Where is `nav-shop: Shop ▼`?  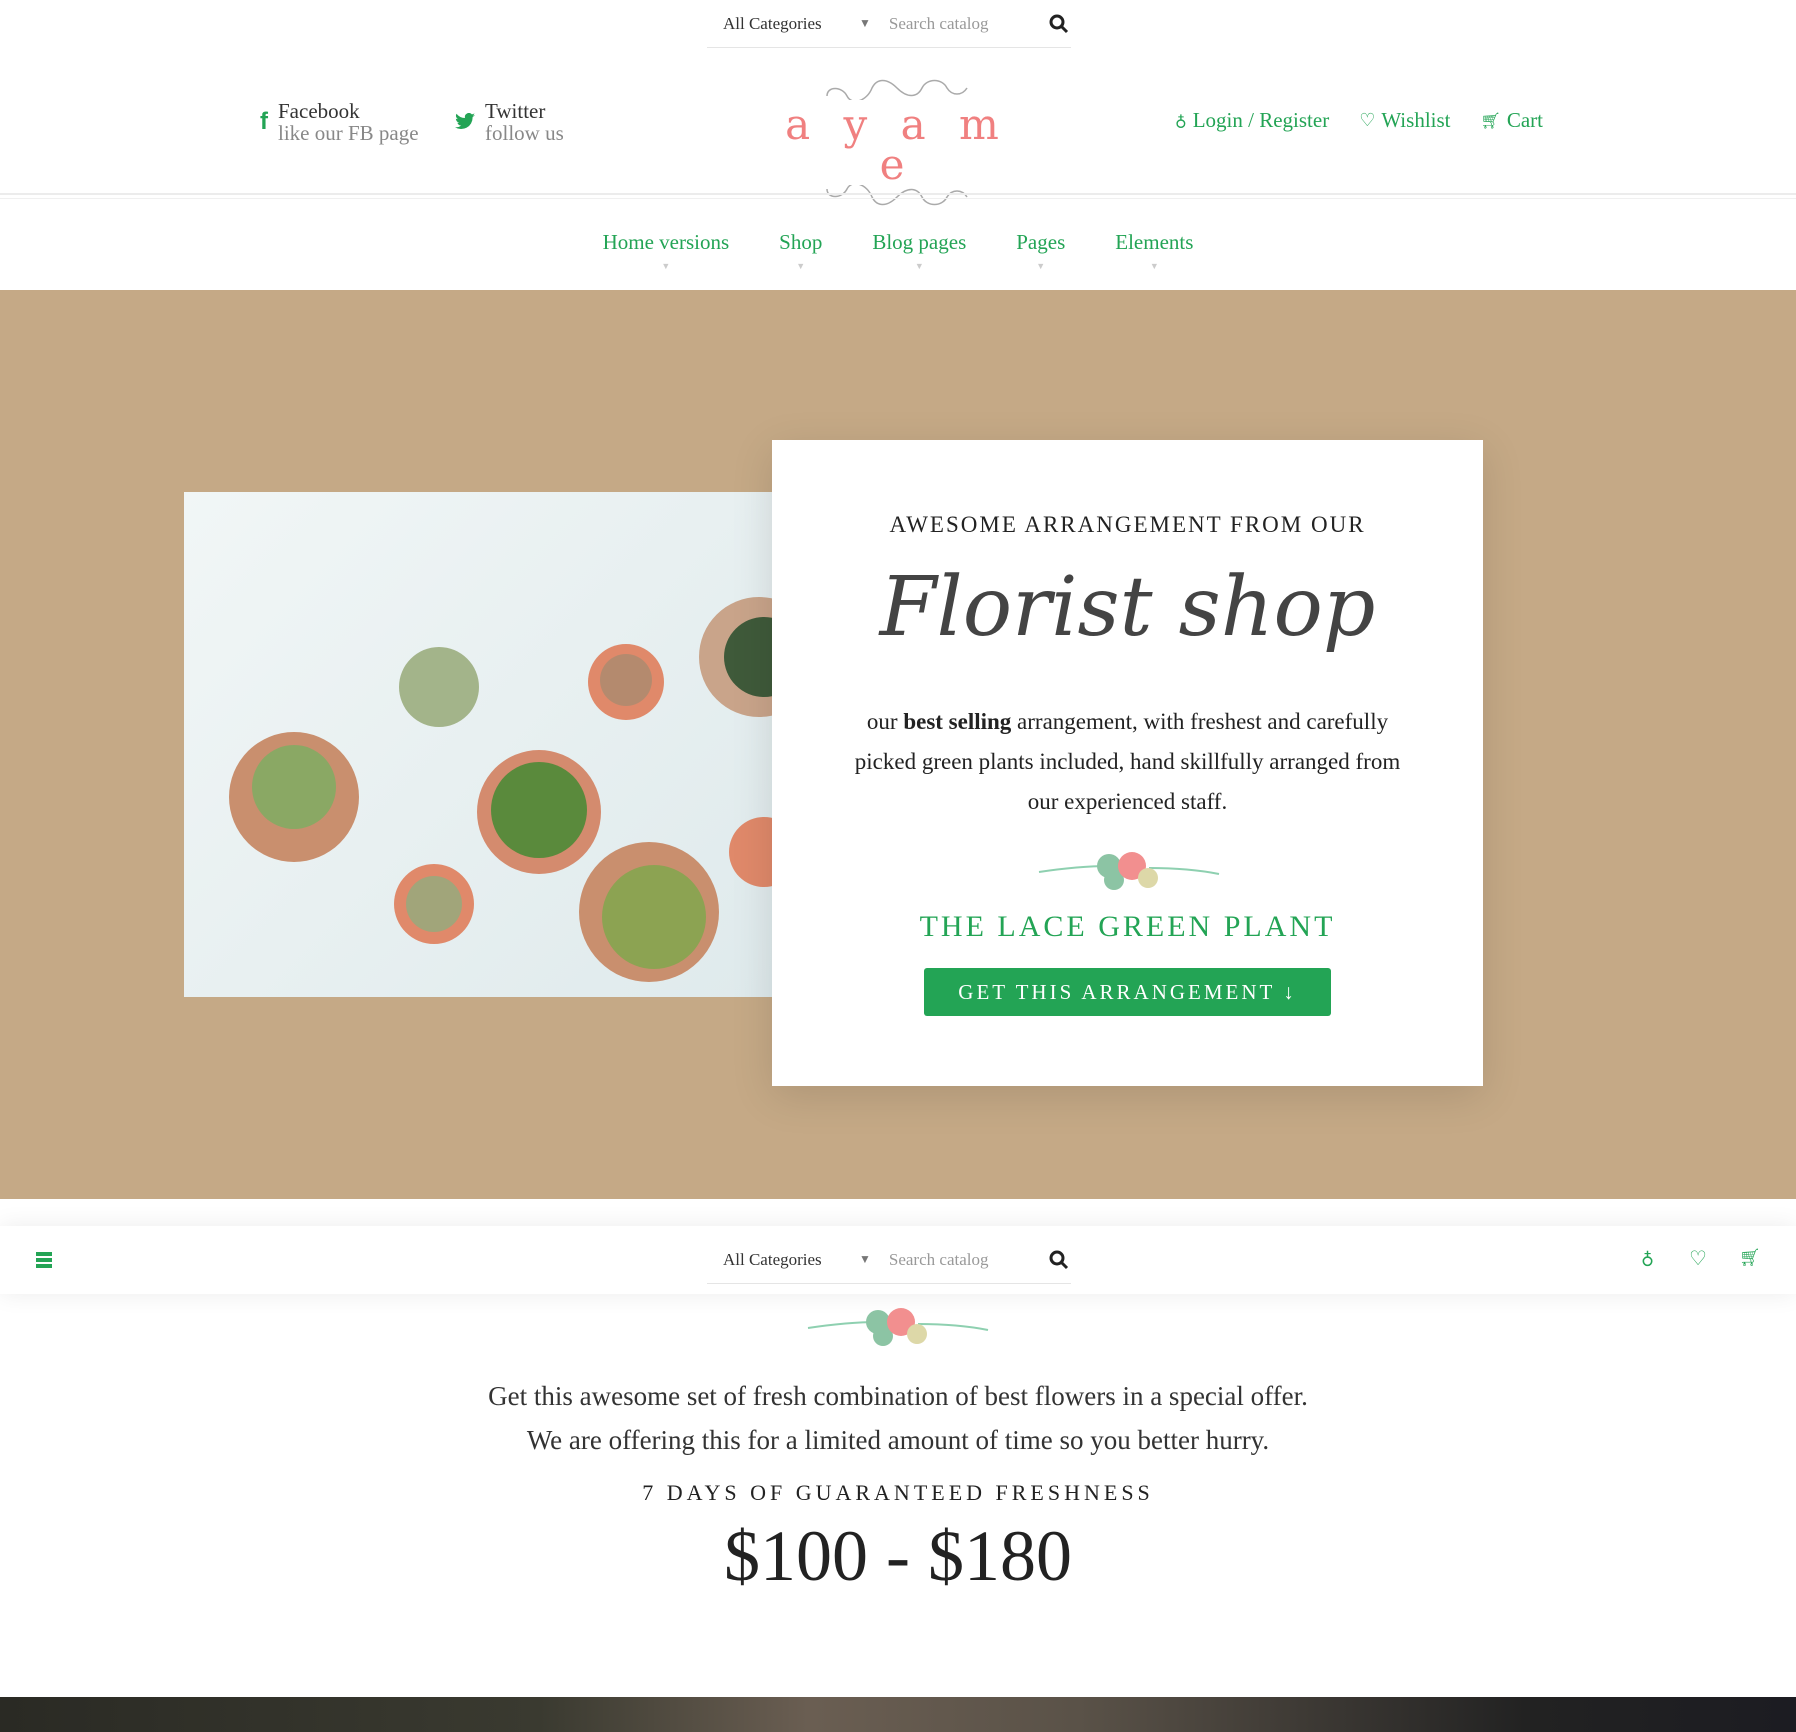
nav-shop: Shop ▼ is located at coordinates (800, 250).